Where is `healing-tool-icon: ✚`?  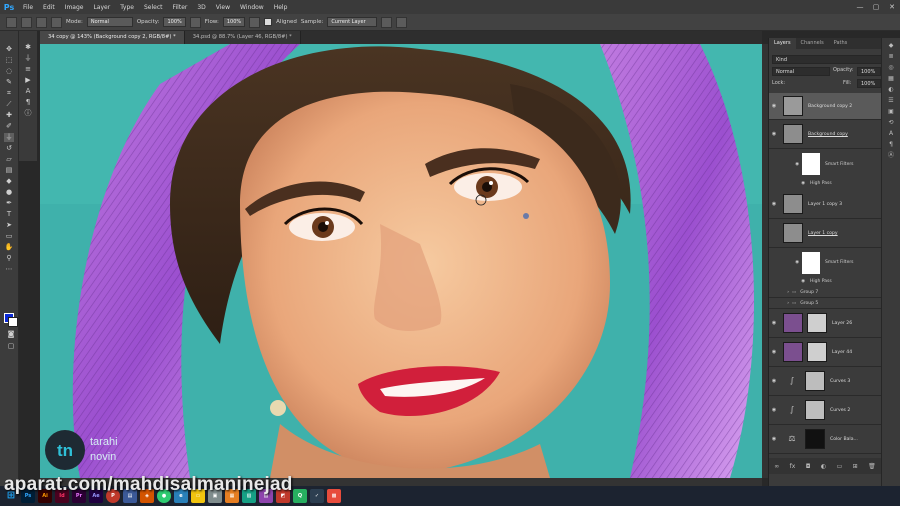 healing-tool-icon: ✚ is located at coordinates (9, 115).